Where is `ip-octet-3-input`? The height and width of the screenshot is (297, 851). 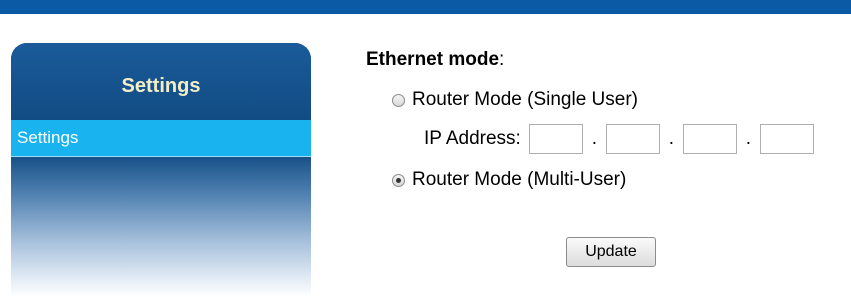
ip-octet-3-input is located at coordinates (709, 139).